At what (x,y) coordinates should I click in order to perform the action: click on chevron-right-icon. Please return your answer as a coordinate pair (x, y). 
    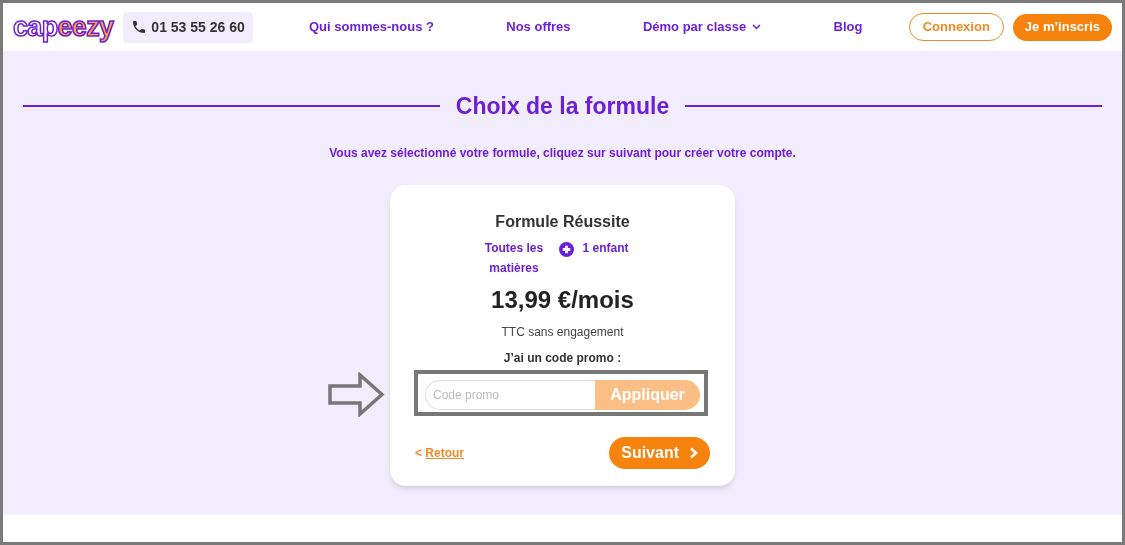
    Looking at the image, I should click on (693, 452).